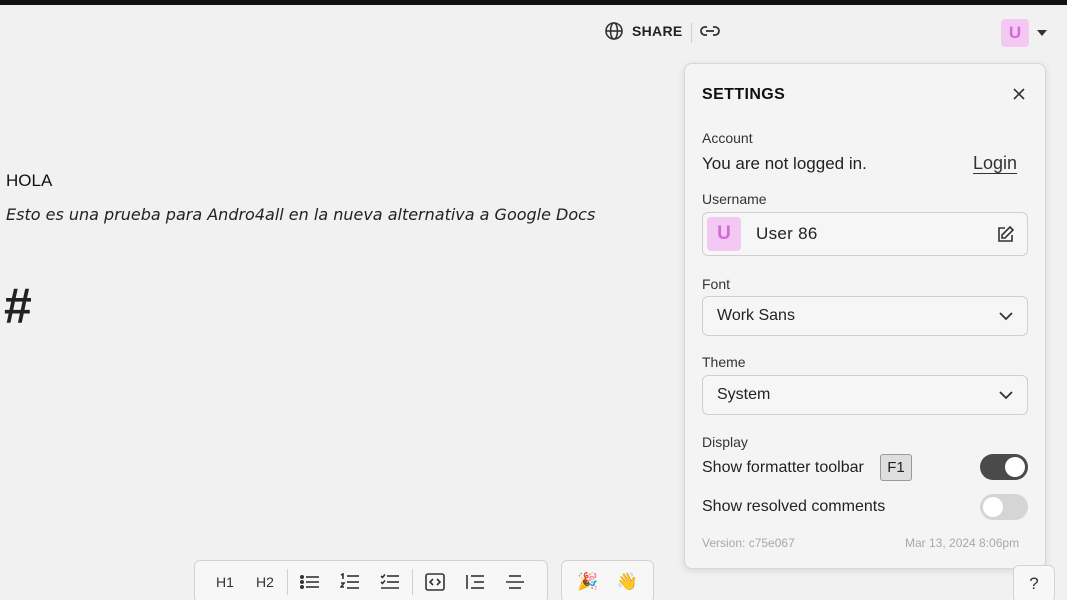 The height and width of the screenshot is (600, 1067). I want to click on numbered-list-icon, so click(349, 580).